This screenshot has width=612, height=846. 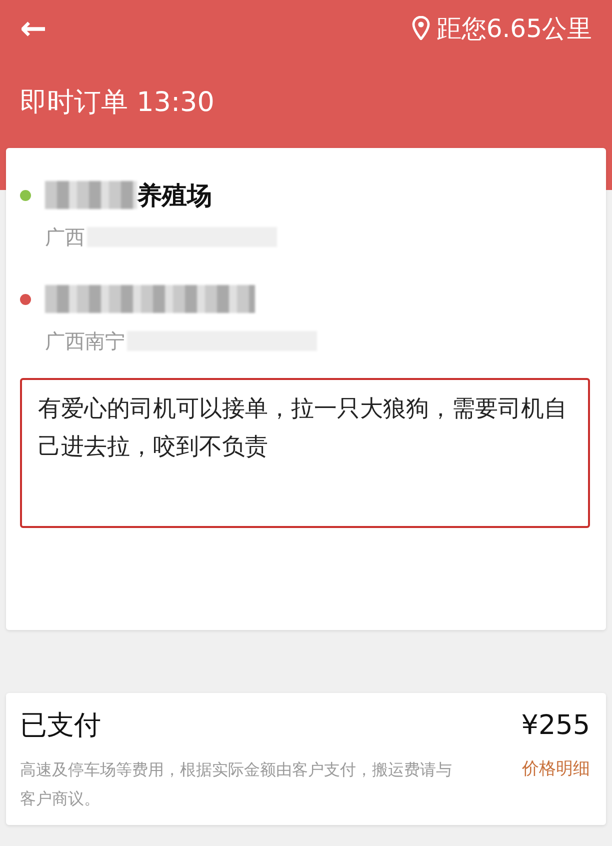 What do you see at coordinates (65, 237) in the screenshot?
I see `address-text: 广西` at bounding box center [65, 237].